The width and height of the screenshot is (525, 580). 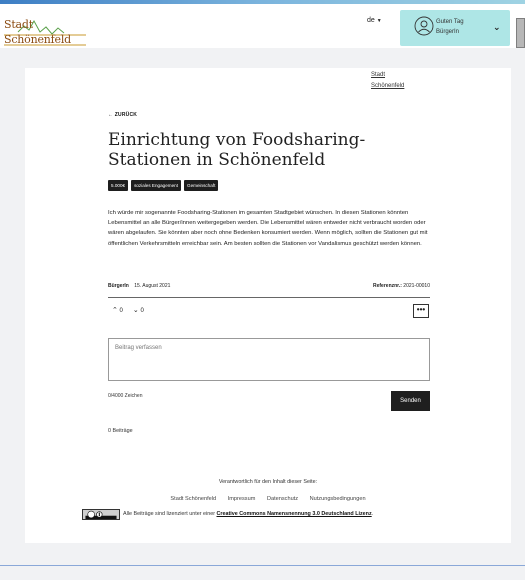 I want to click on author-name: BürgerIn, so click(x=118, y=286).